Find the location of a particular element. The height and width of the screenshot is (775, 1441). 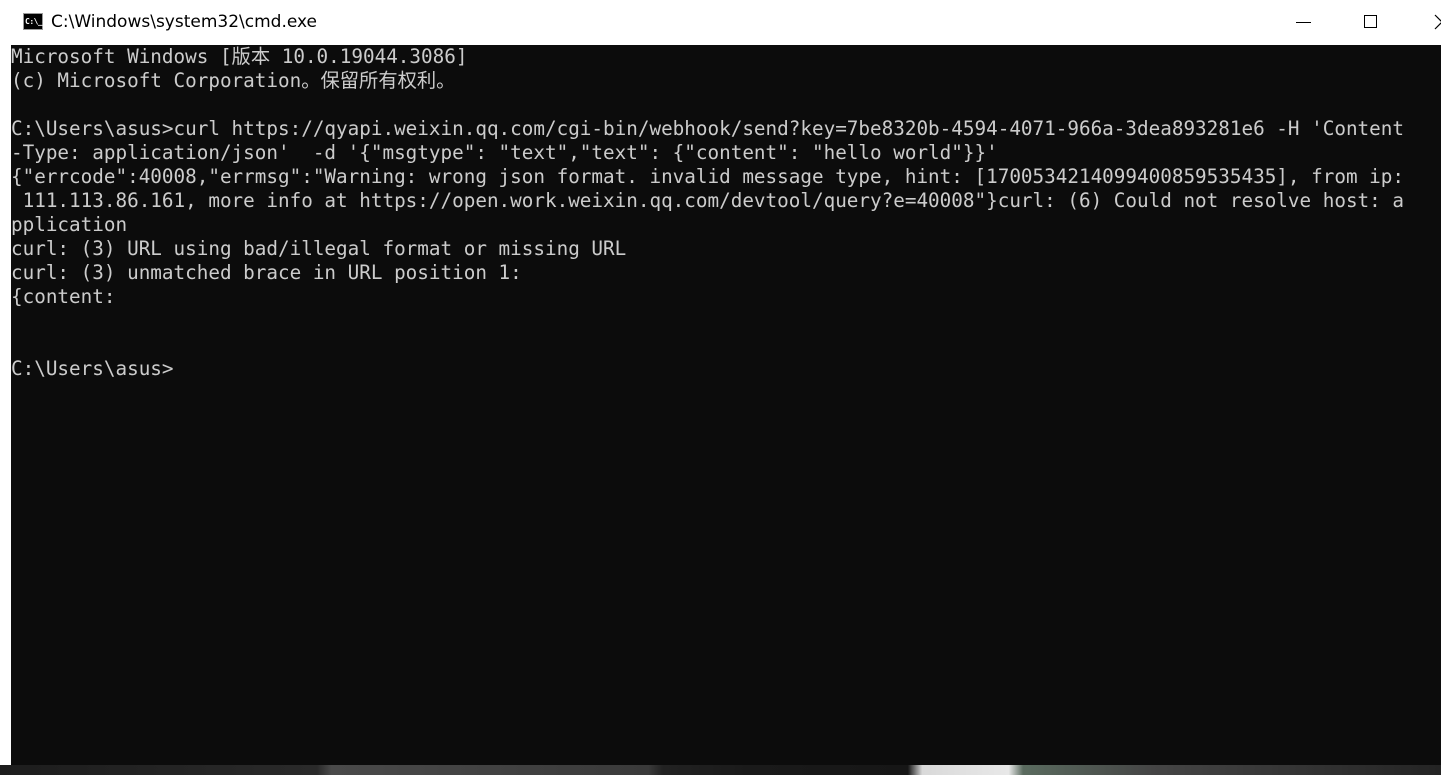

close-icon is located at coordinates (1437, 22).